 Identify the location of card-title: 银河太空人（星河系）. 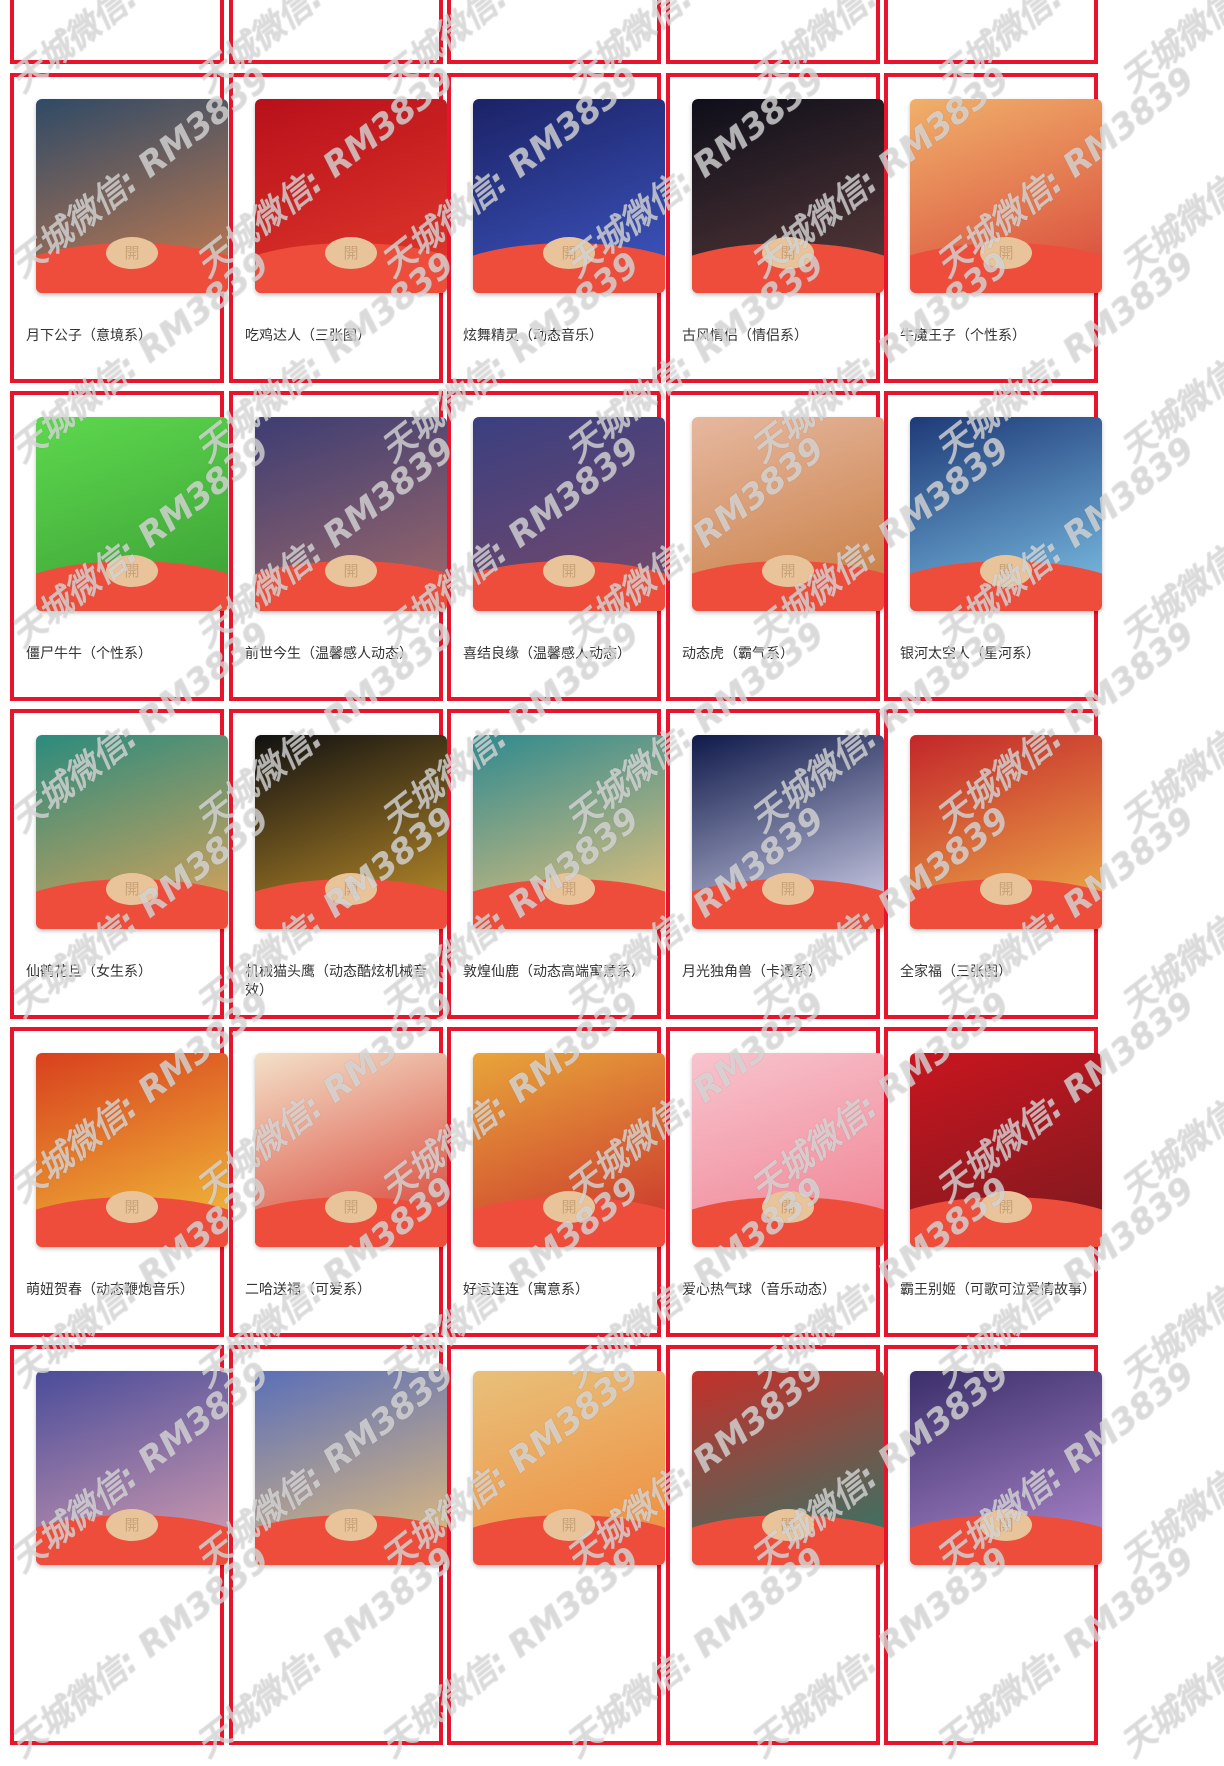
(970, 654).